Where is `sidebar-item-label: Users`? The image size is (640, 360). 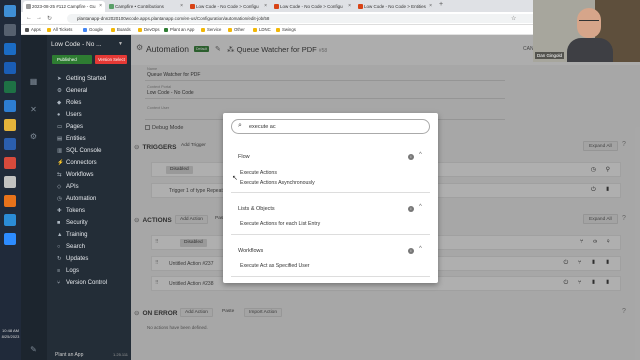
sidebar-item-label: Users is located at coordinates (74, 115).